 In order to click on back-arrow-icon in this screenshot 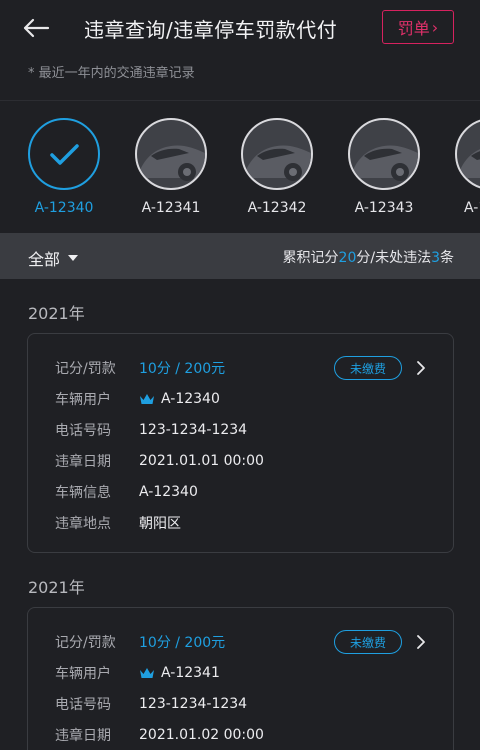, I will do `click(36, 28)`.